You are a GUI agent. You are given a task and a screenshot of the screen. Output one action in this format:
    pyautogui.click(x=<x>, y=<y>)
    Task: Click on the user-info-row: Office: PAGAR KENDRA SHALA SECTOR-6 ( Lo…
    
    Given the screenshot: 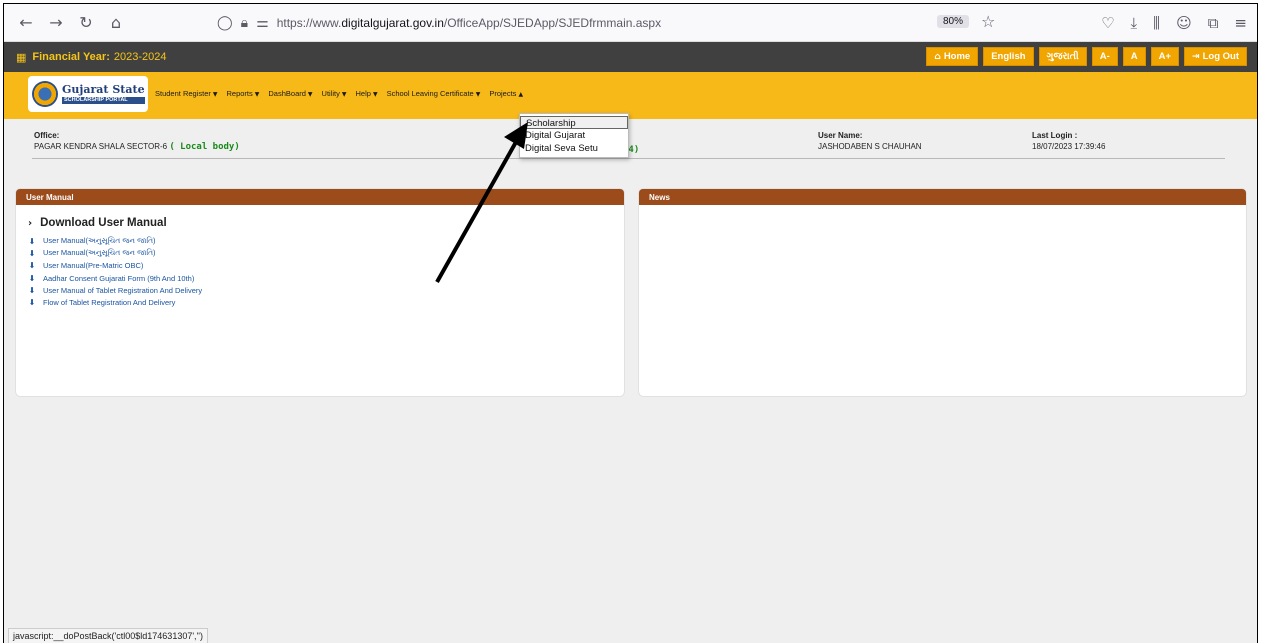 What is the action you would take?
    pyautogui.click(x=630, y=146)
    